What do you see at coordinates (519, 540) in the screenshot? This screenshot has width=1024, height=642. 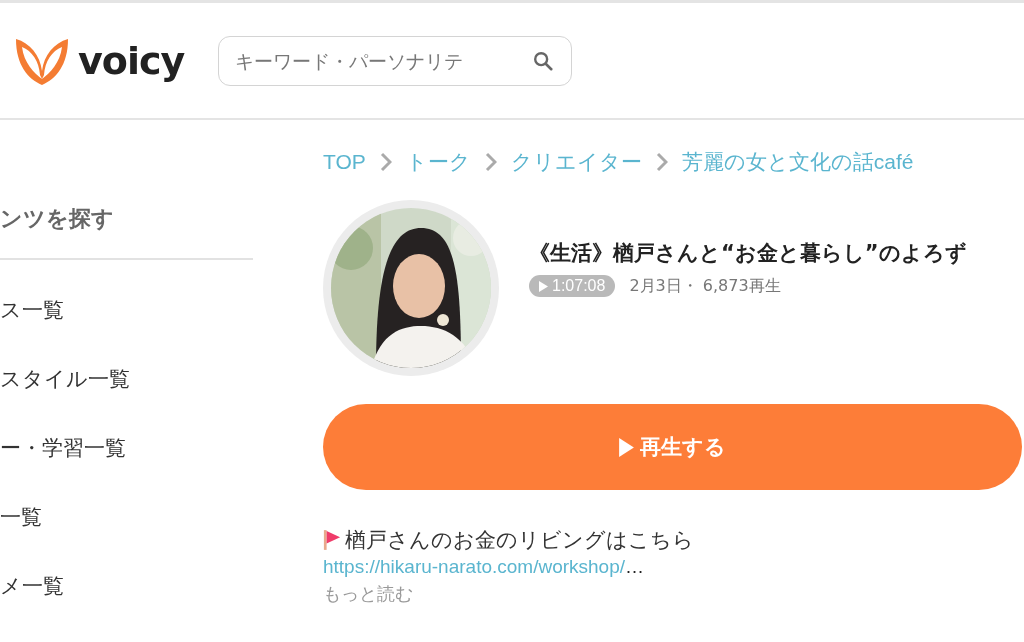 I see `description-text: 楢戸さんのお金のリビングはこちら` at bounding box center [519, 540].